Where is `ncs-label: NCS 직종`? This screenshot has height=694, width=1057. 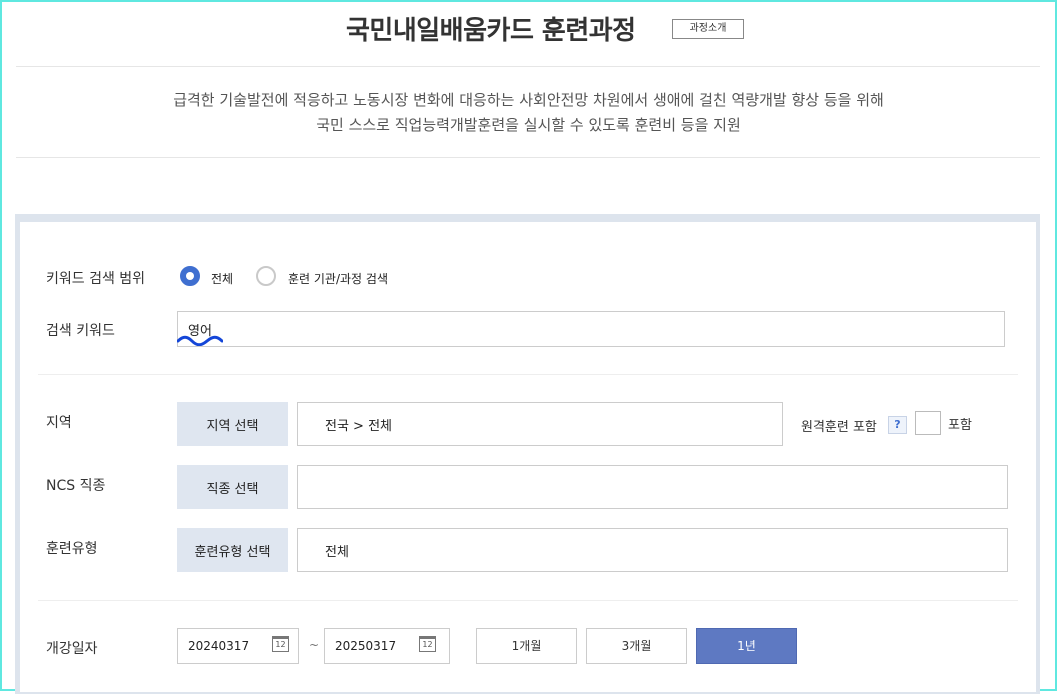 ncs-label: NCS 직종 is located at coordinates (76, 486).